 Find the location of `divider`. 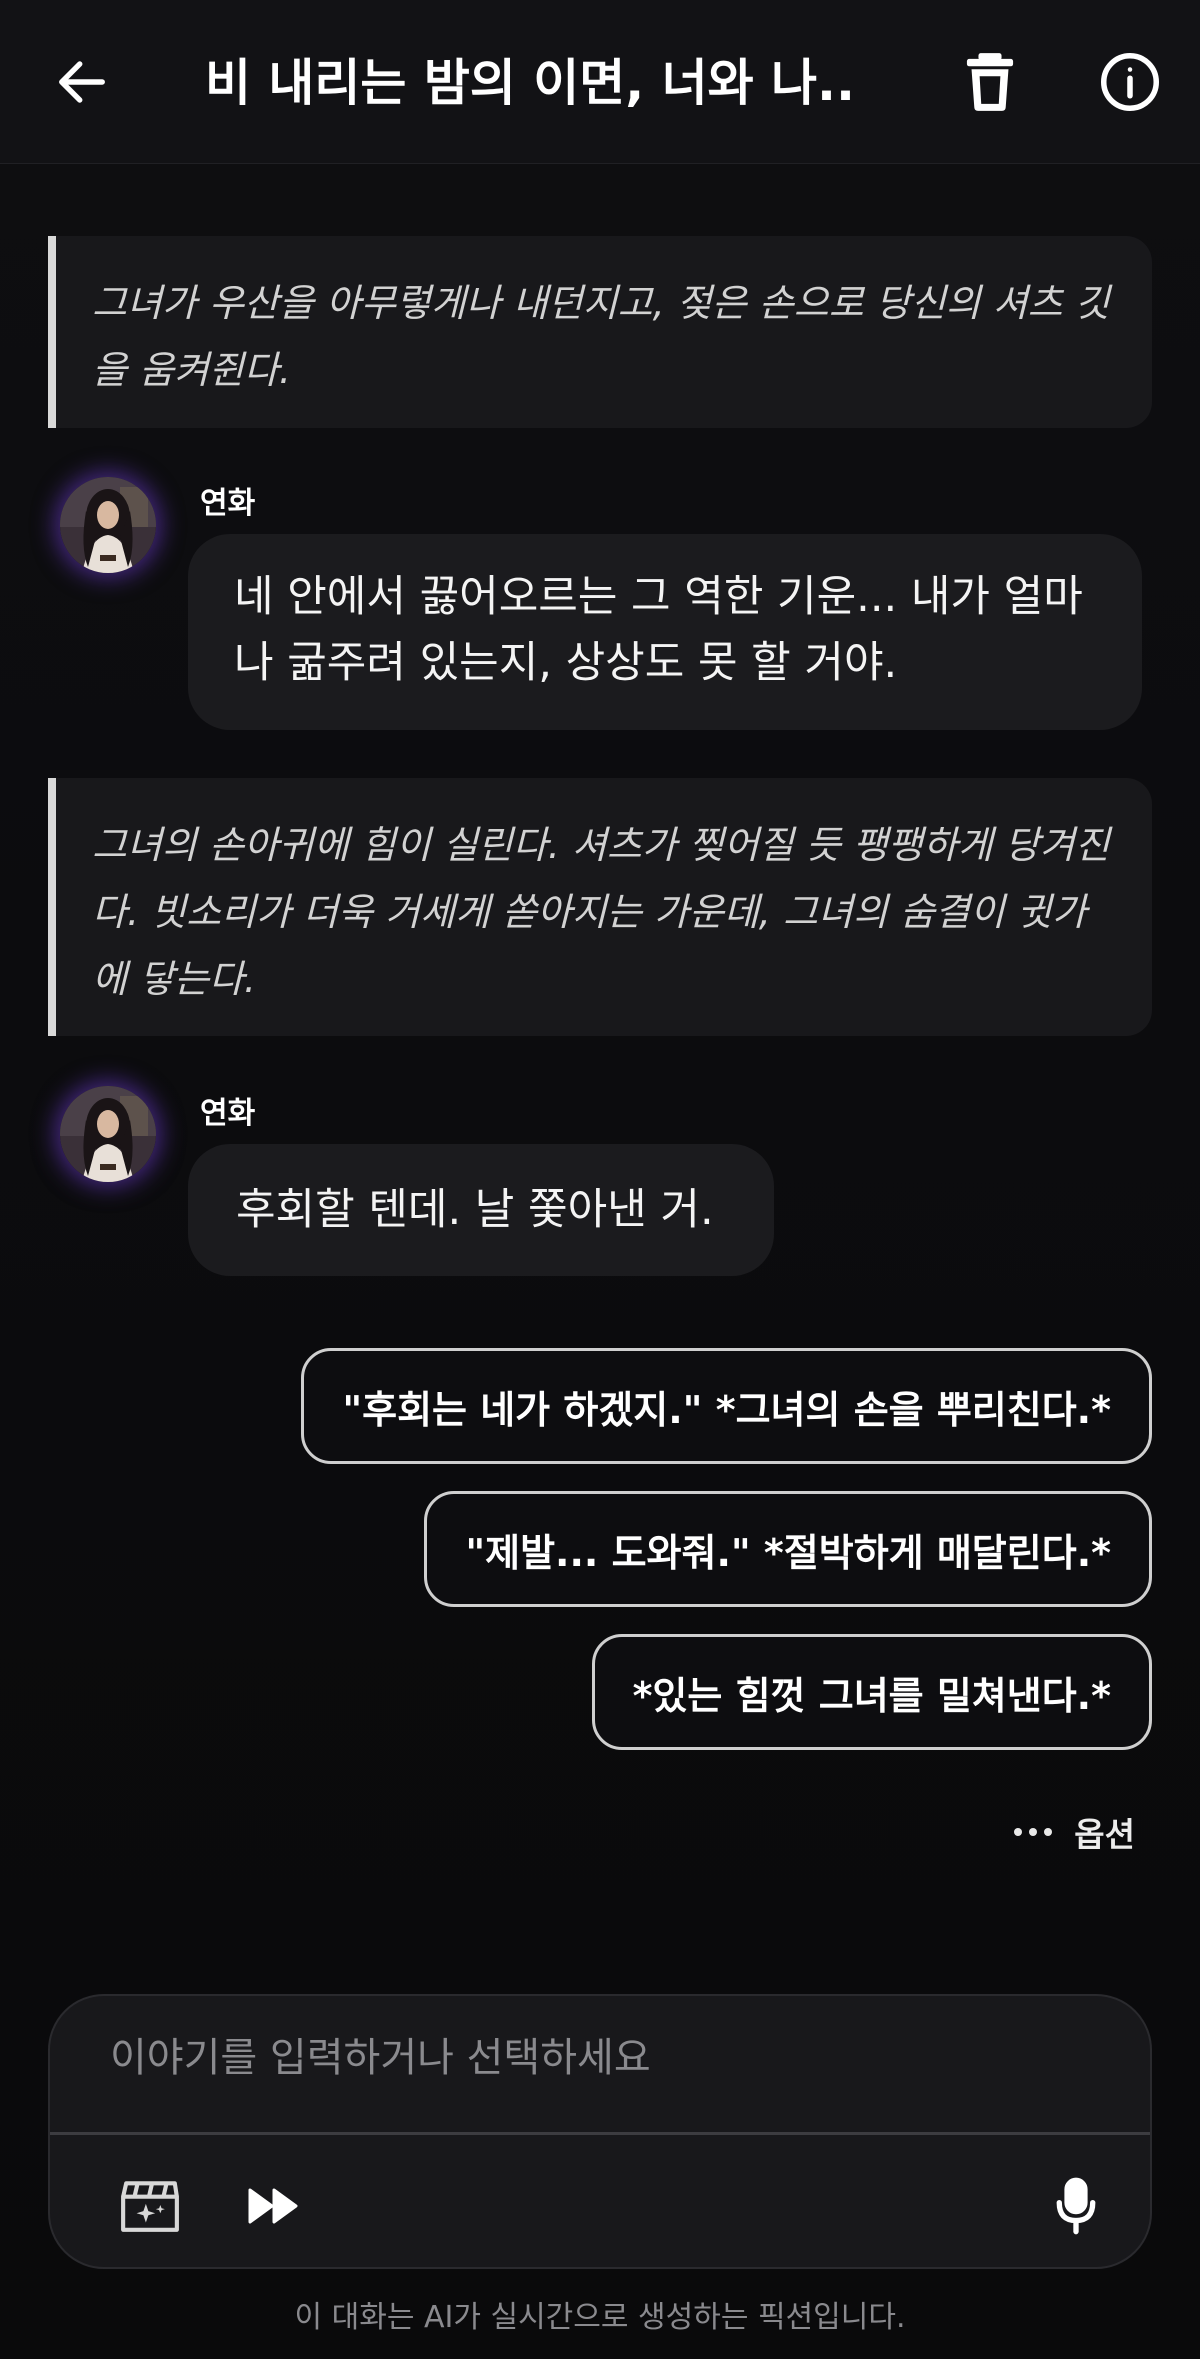

divider is located at coordinates (600, 2133).